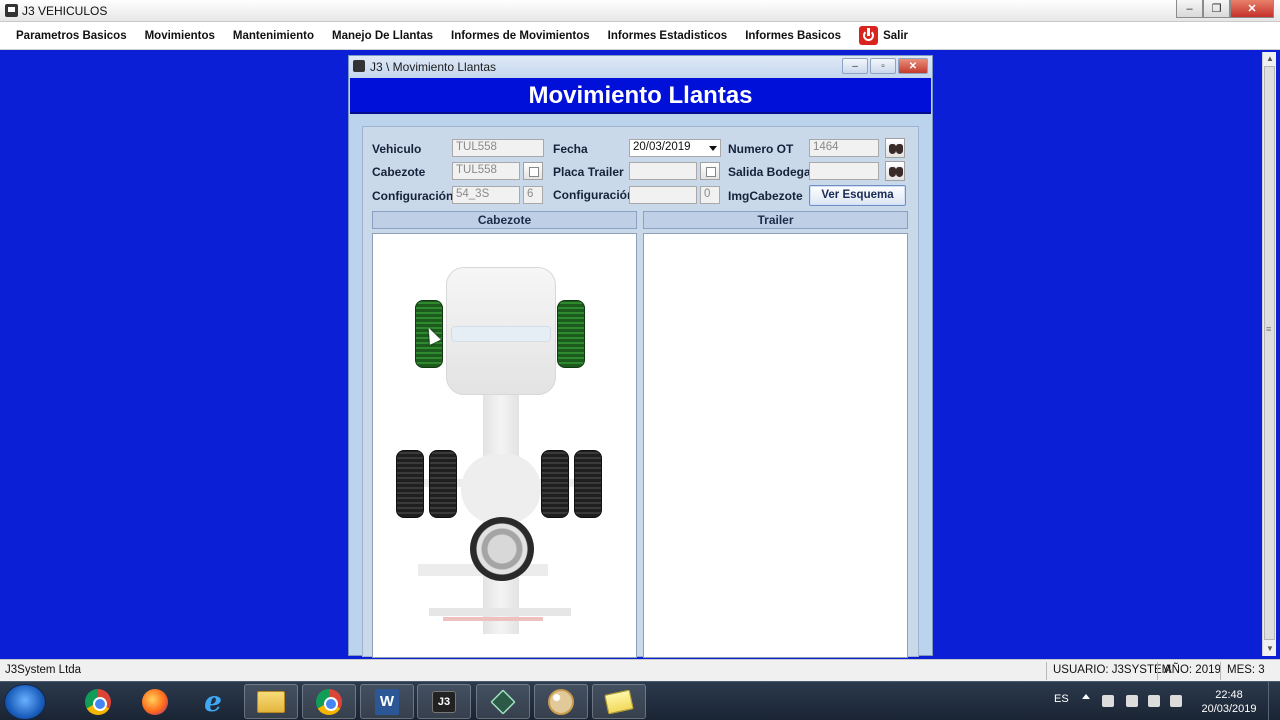  I want to click on tray-expand-icon, so click(1086, 696).